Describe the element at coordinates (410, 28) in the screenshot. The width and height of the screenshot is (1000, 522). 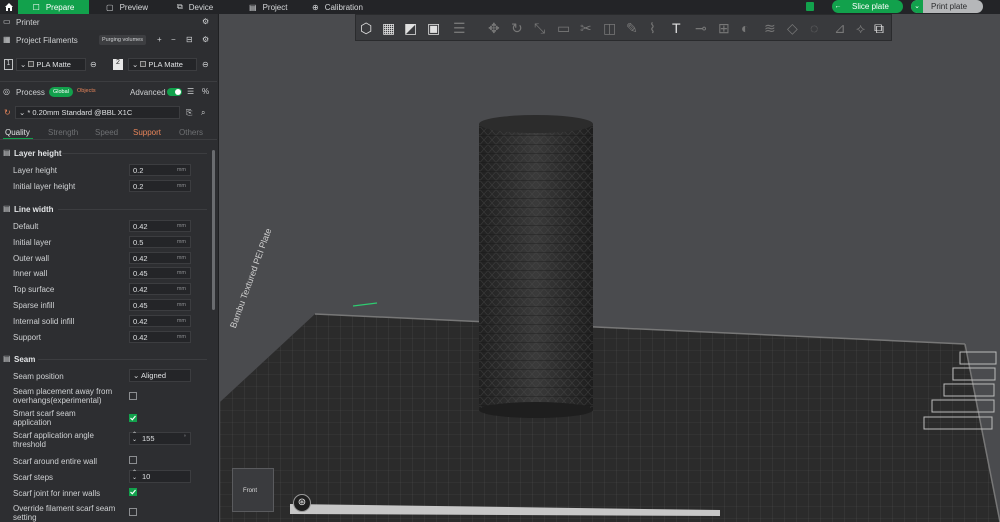
I see `auto-orient-icon: ◩` at that location.